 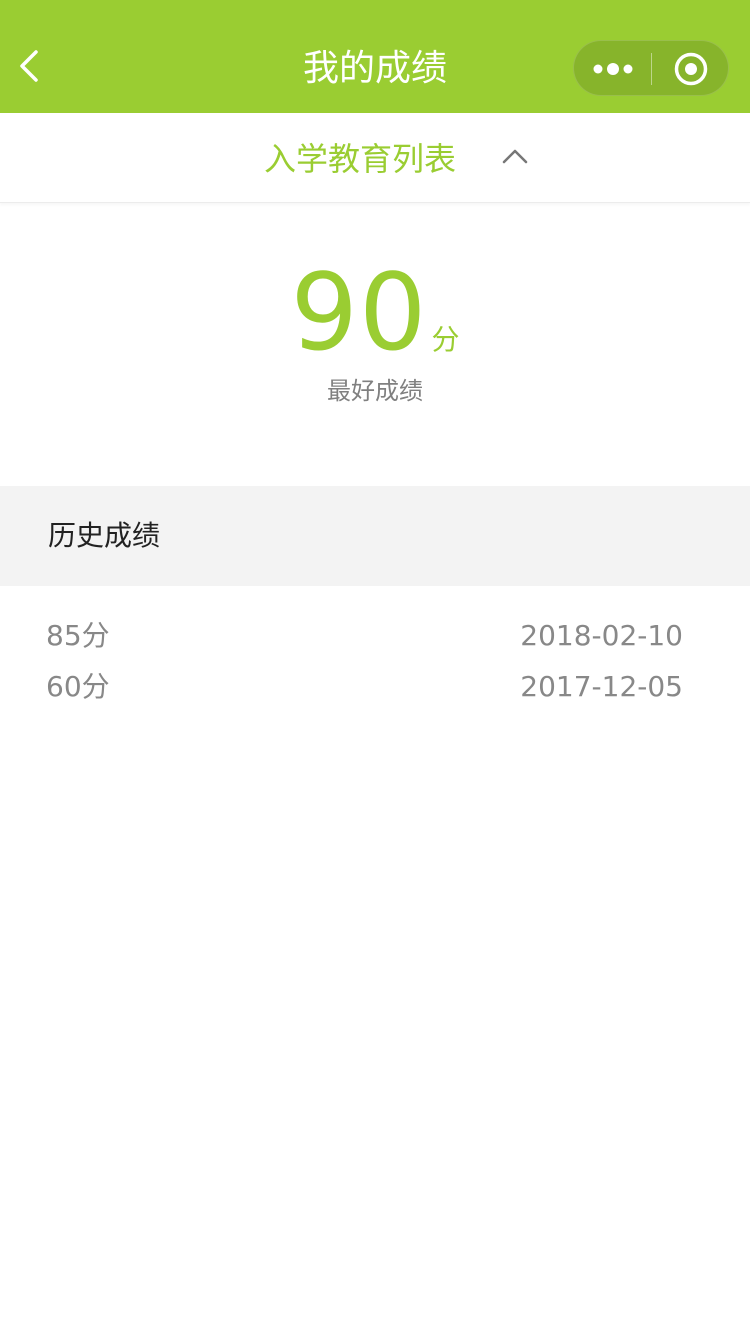 I want to click on list-item: 85分 2018-02-10, so click(x=375, y=637).